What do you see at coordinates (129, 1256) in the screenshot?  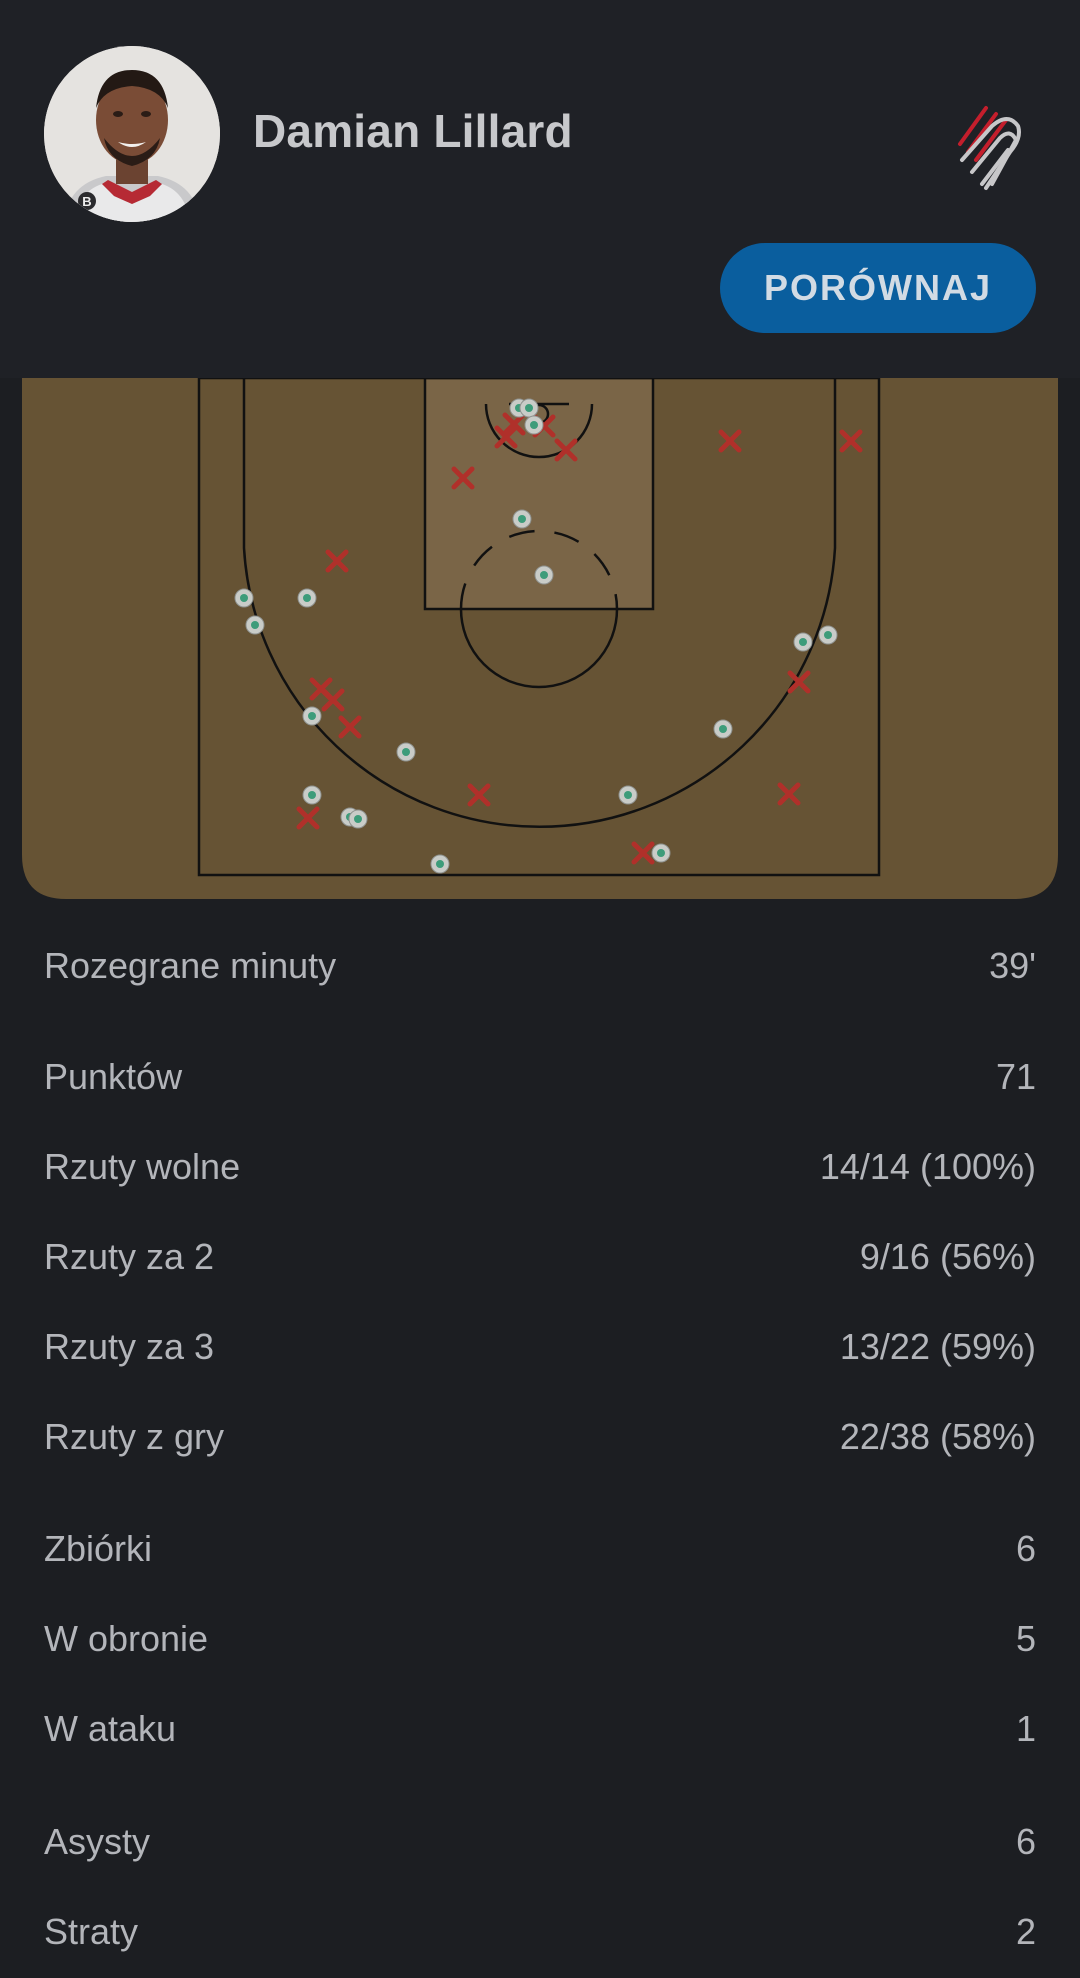 I see `stat-label: Rzuty za 2` at bounding box center [129, 1256].